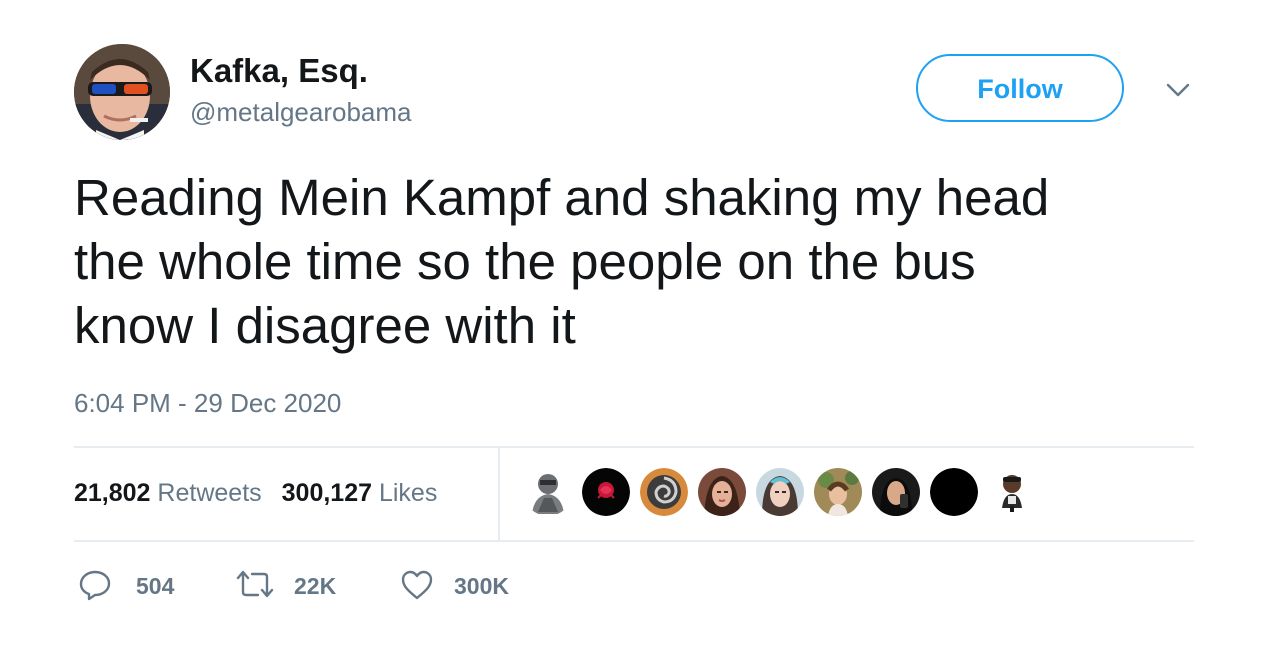  Describe the element at coordinates (499, 494) in the screenshot. I see `stats-divider` at that location.